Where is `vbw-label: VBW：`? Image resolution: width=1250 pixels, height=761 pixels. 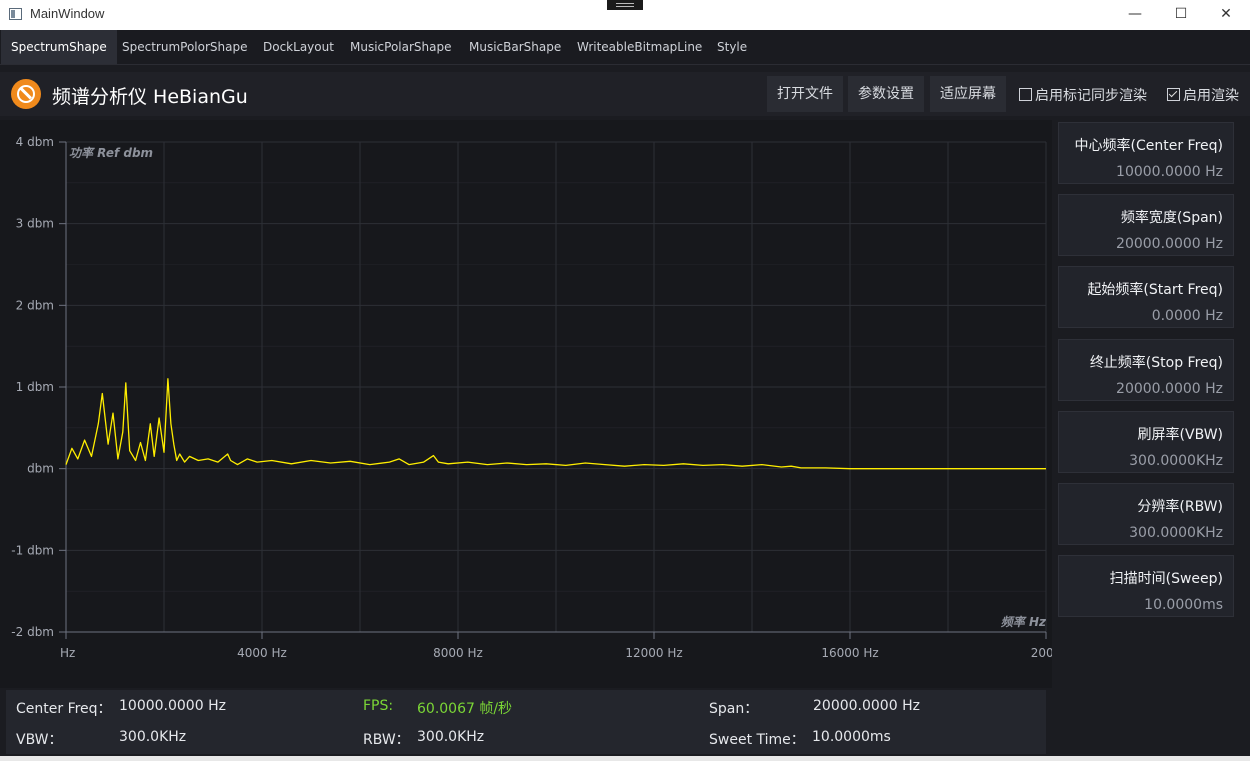 vbw-label: VBW： is located at coordinates (39, 740).